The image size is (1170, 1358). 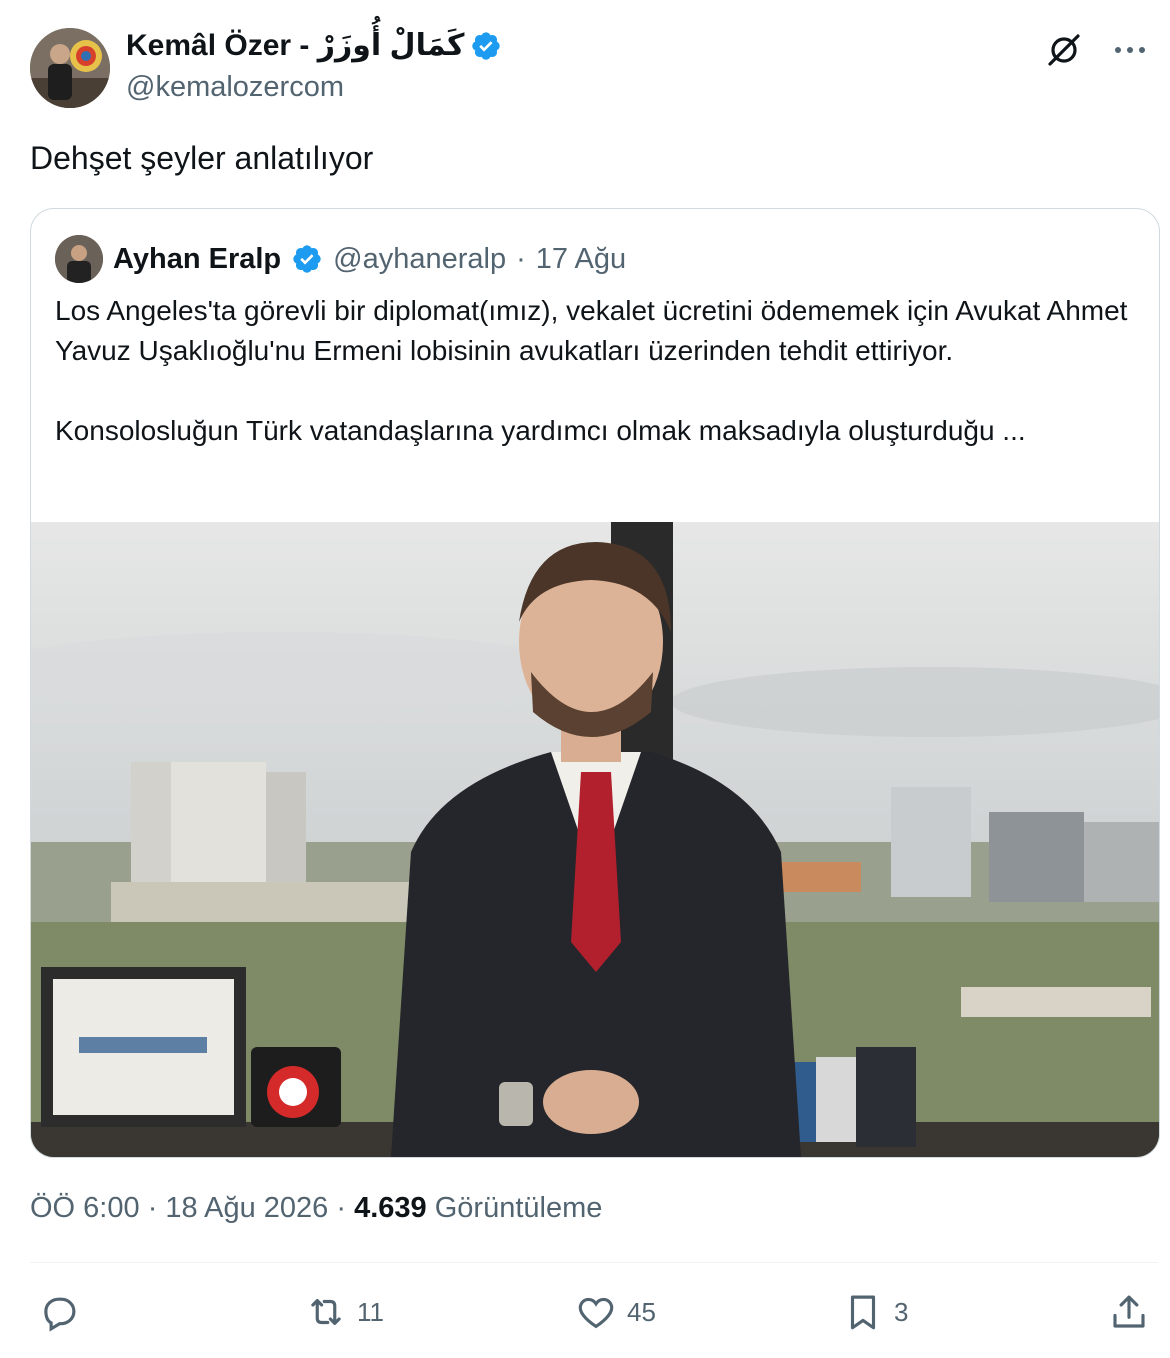 I want to click on tweet-date: 18 Ağu 2026, so click(x=246, y=1208).